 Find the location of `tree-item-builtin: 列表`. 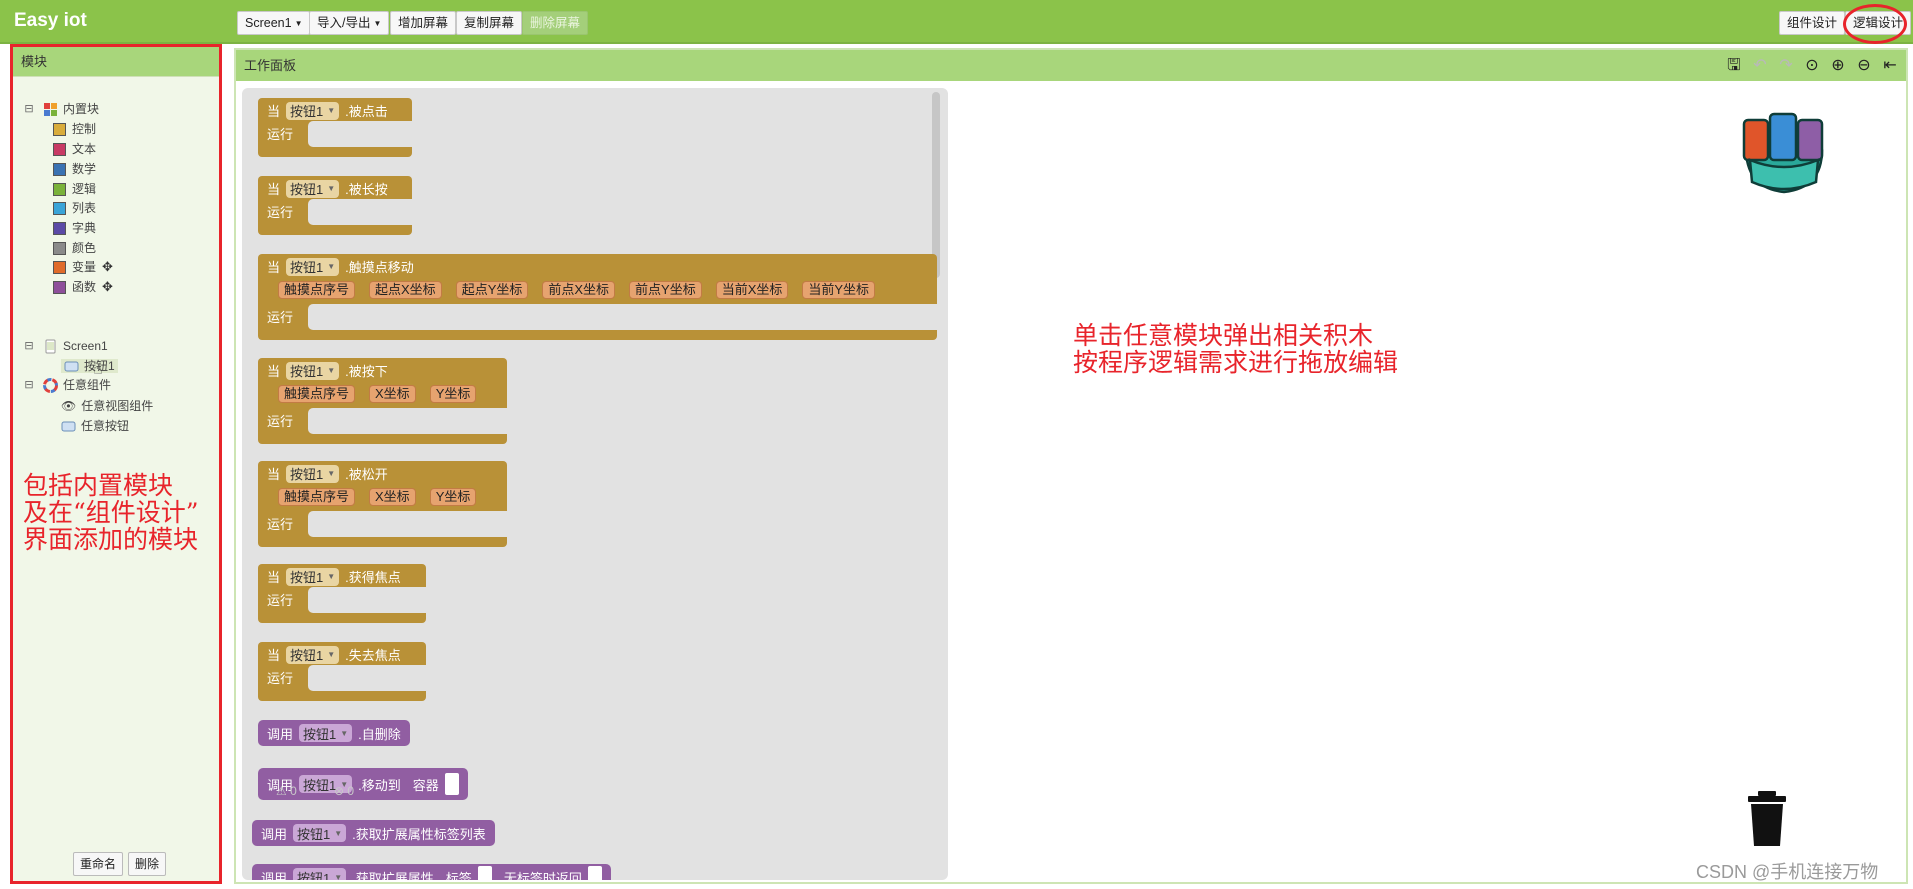

tree-item-builtin: 列表 is located at coordinates (74, 208).